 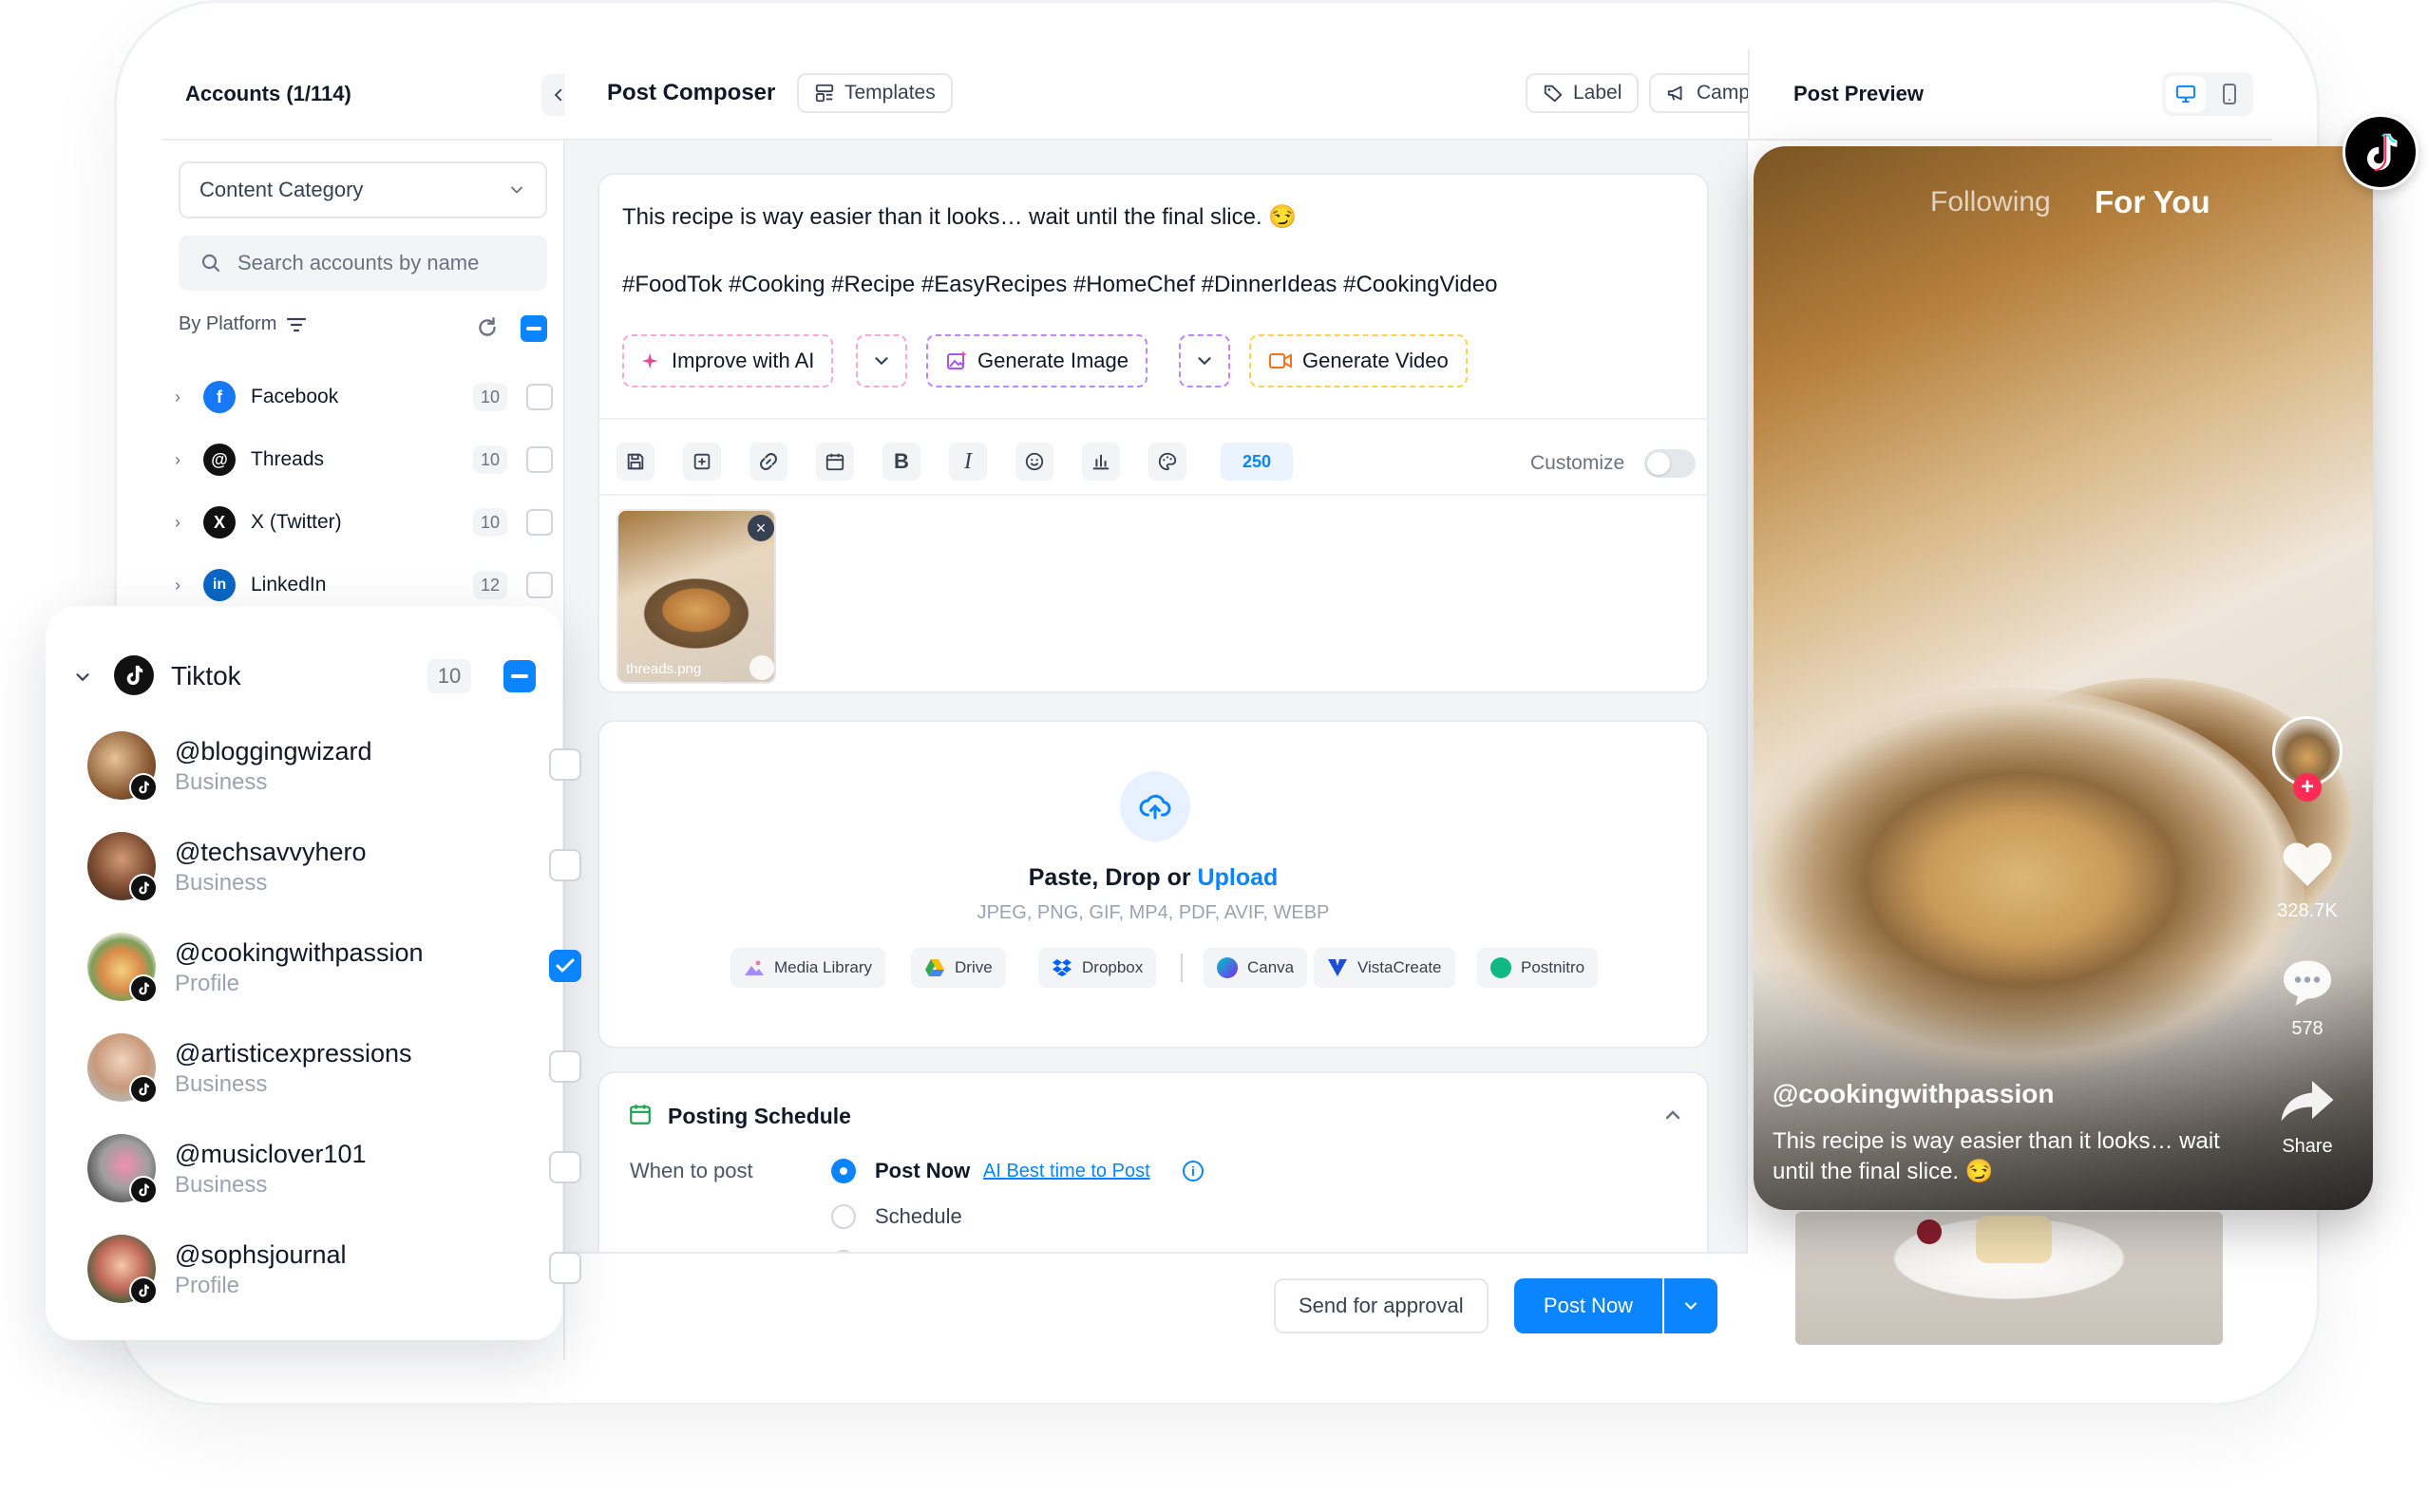 I want to click on platform-row-facebook: › f Facebook 10, so click(x=364, y=397).